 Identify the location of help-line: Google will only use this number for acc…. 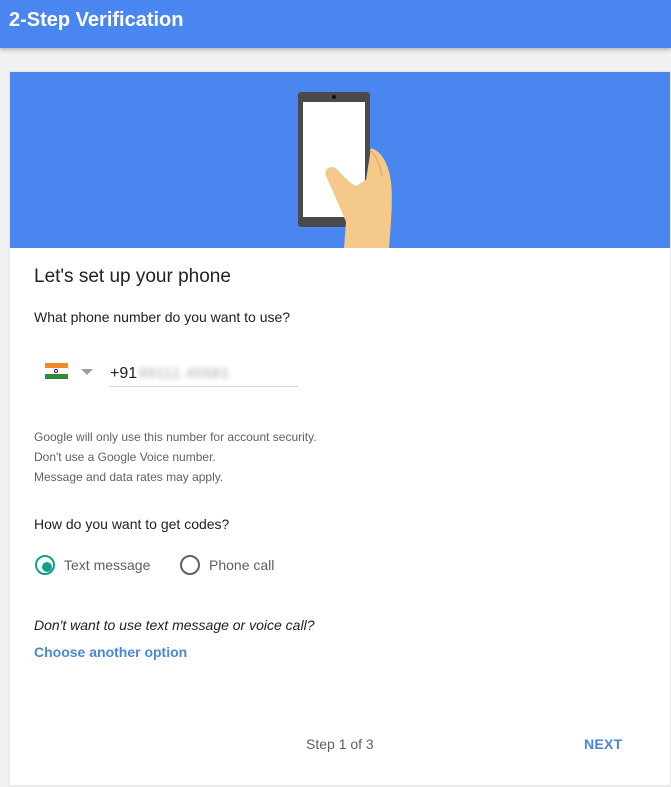
(175, 437).